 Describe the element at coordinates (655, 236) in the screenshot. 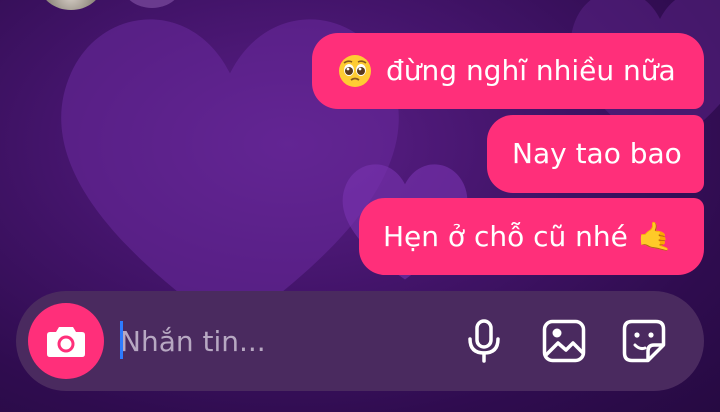

I see `call-me-hand-emoji: 🤙` at that location.